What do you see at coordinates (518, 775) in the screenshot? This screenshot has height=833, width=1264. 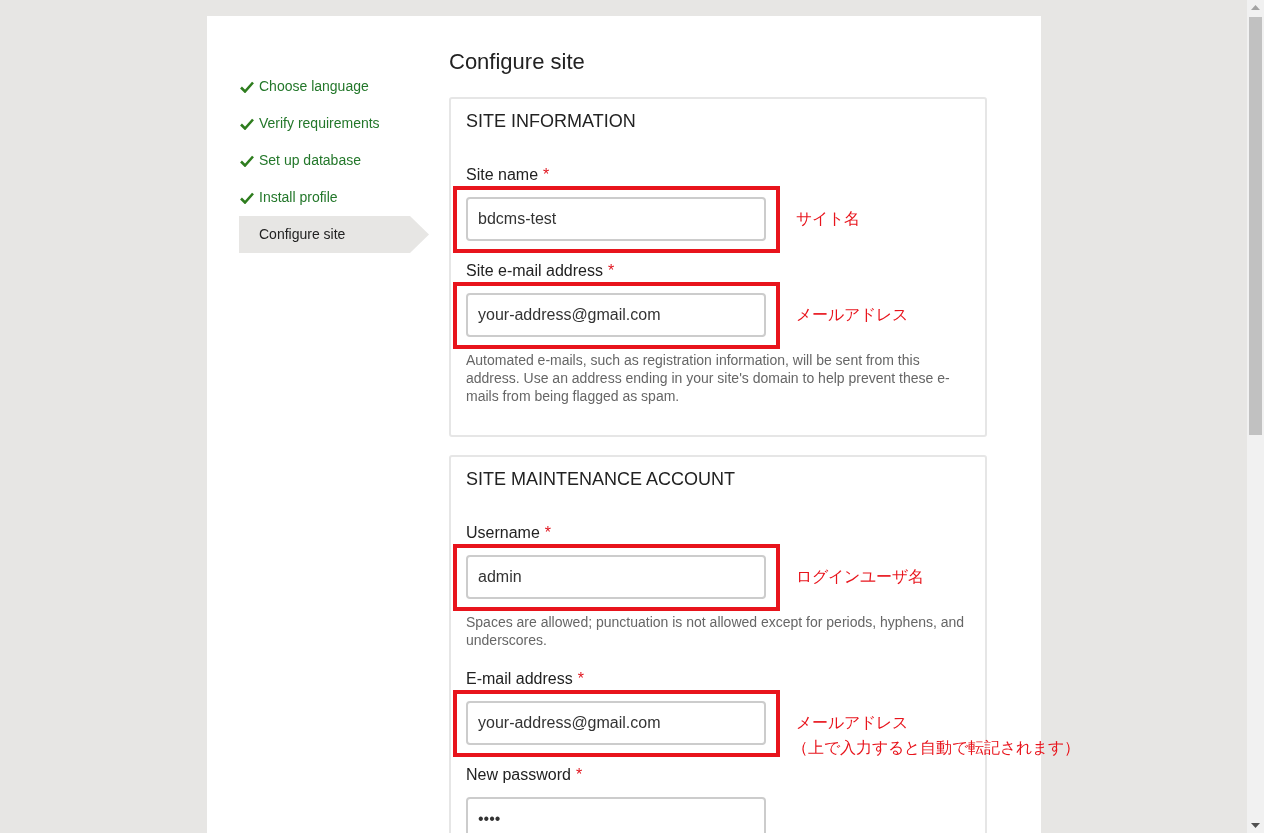 I see `field-label: New password` at bounding box center [518, 775].